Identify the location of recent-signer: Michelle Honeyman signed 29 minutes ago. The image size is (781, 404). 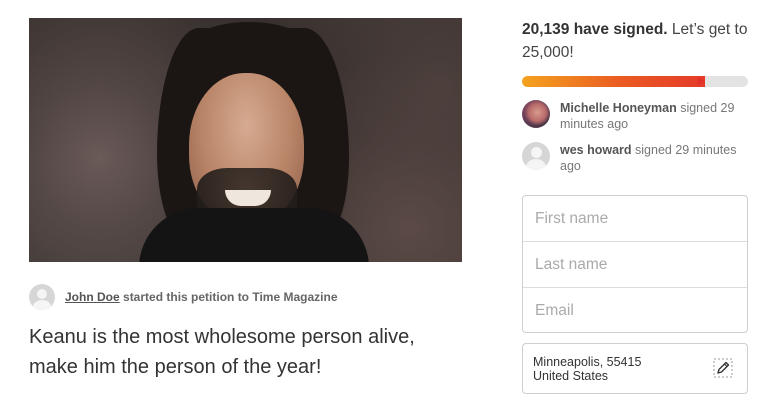
(635, 116).